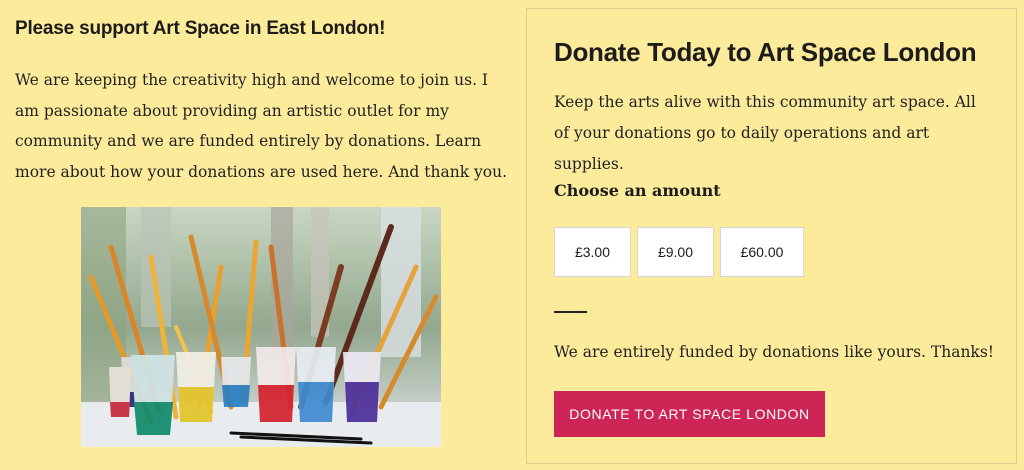 The height and width of the screenshot is (470, 1024). What do you see at coordinates (200, 28) in the screenshot?
I see `intro-title: Please support Art Space in East London!` at bounding box center [200, 28].